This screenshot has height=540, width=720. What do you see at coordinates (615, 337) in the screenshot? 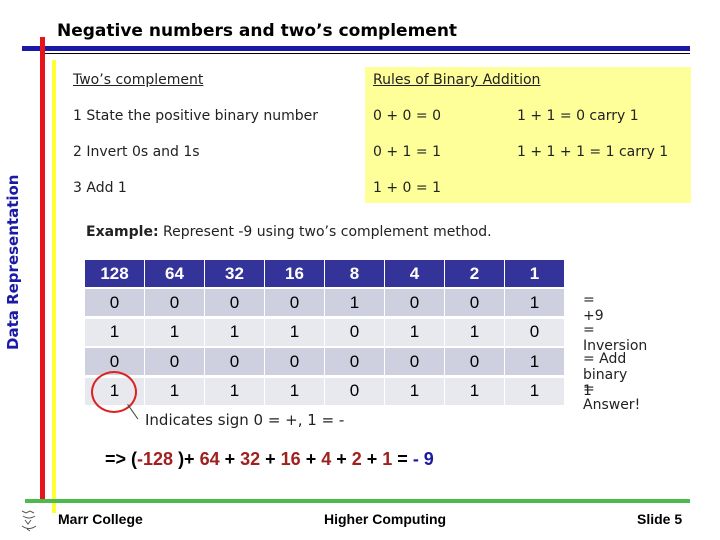
I see `row-label: = Inversion` at bounding box center [615, 337].